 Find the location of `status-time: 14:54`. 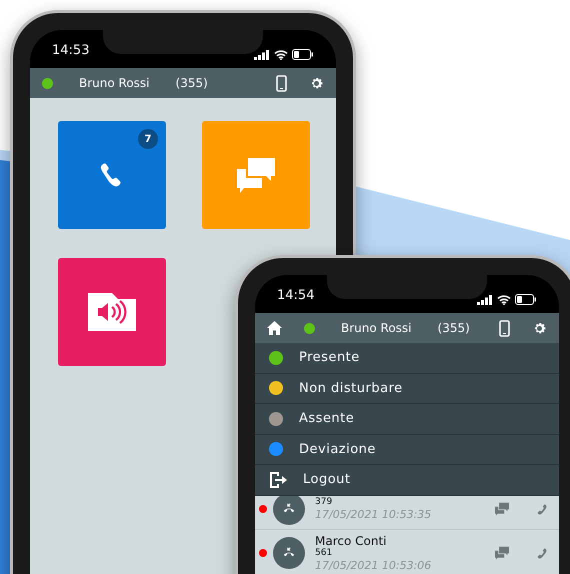

status-time: 14:54 is located at coordinates (295, 295).